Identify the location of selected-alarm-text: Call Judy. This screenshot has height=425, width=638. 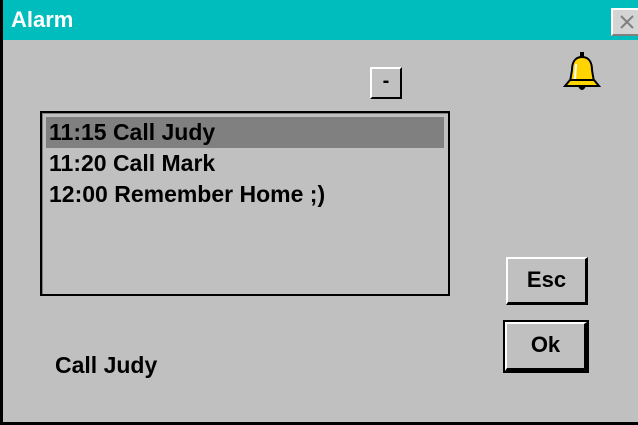
(106, 365).